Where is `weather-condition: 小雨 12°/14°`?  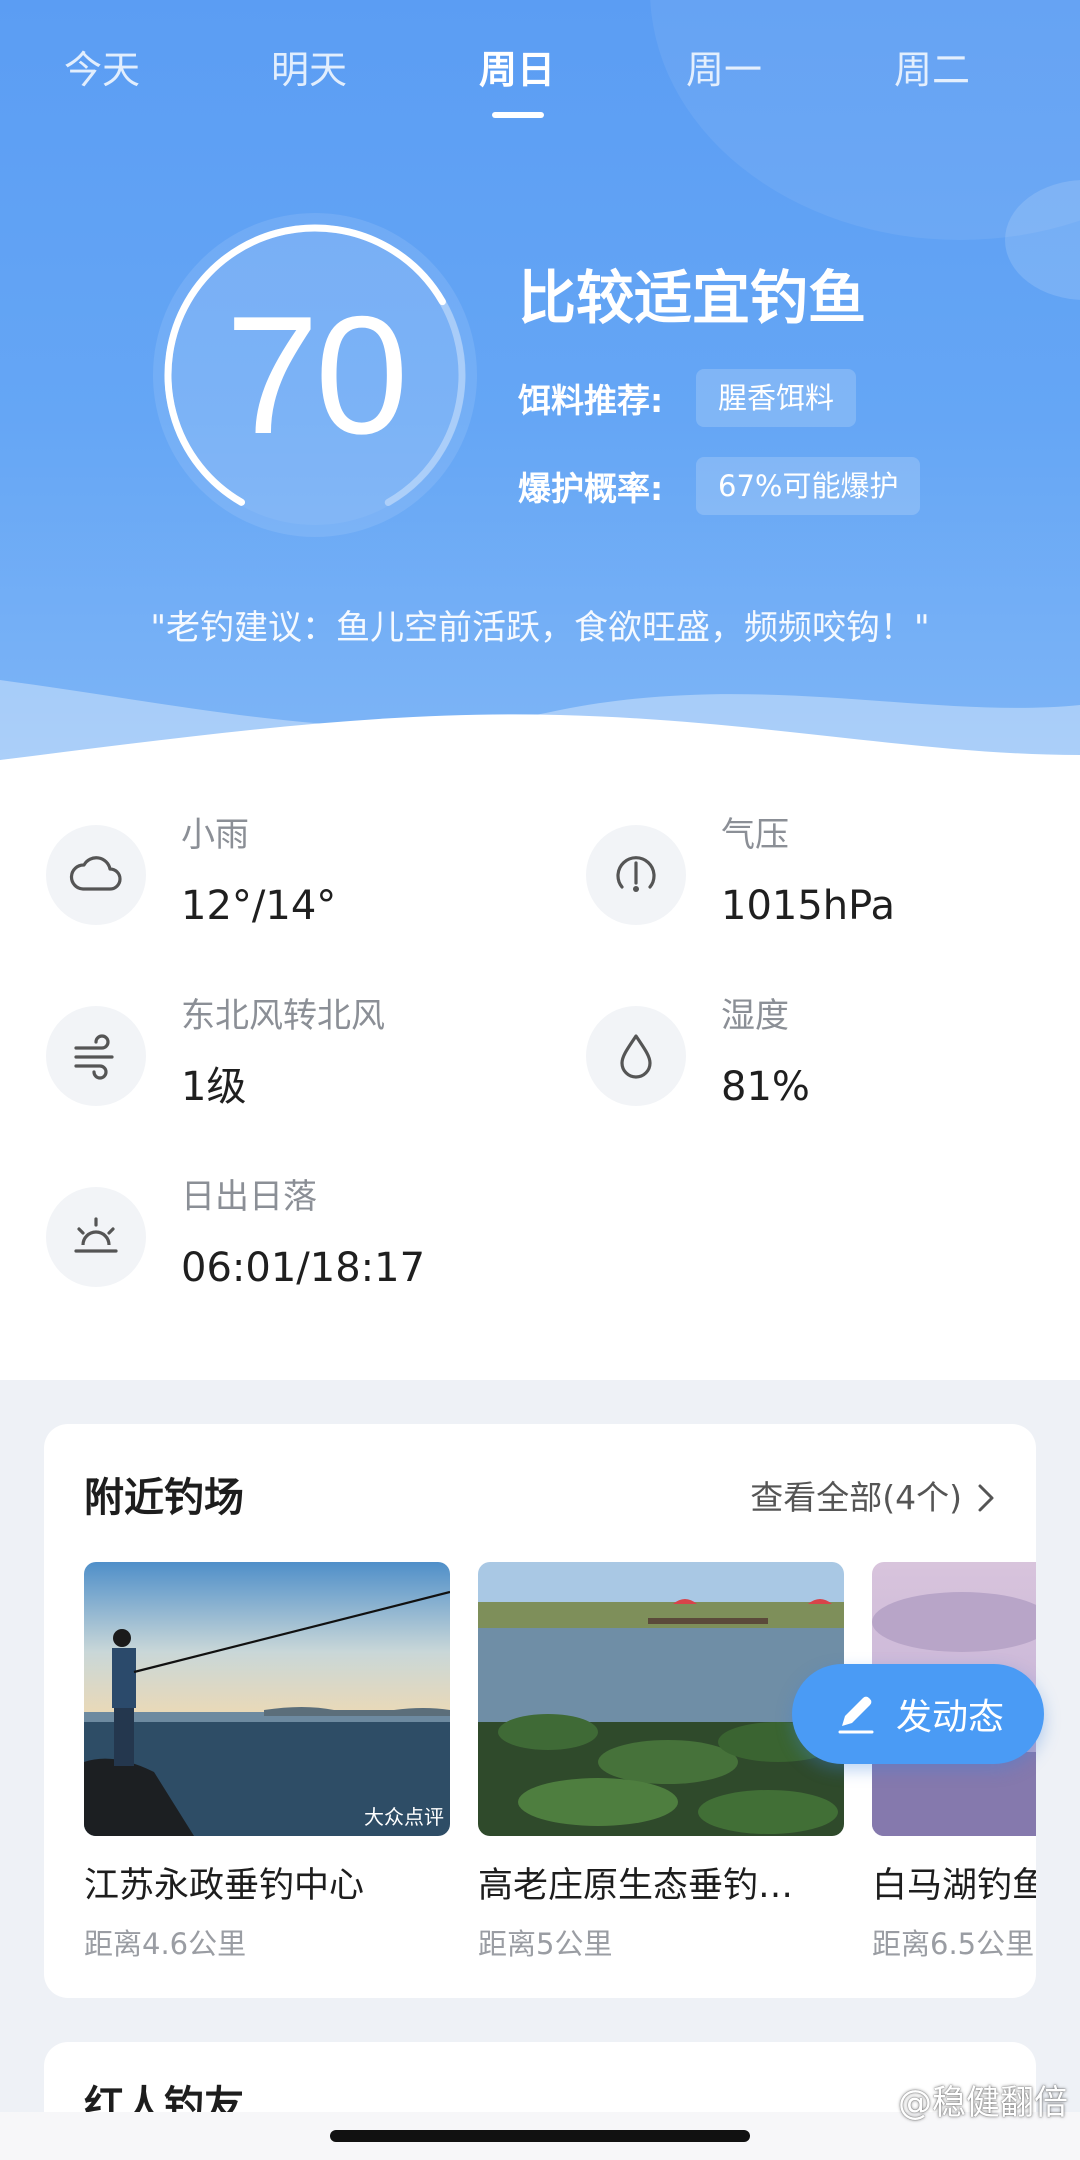
weather-condition: 小雨 12°/14° is located at coordinates (296, 870).